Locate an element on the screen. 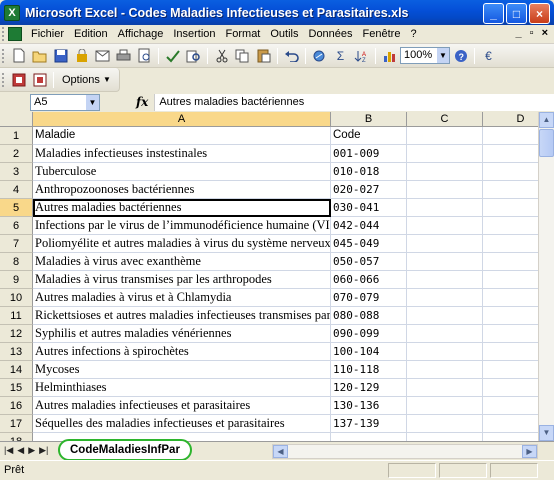 The width and height of the screenshot is (554, 480). row-header: 18 is located at coordinates (16, 437).